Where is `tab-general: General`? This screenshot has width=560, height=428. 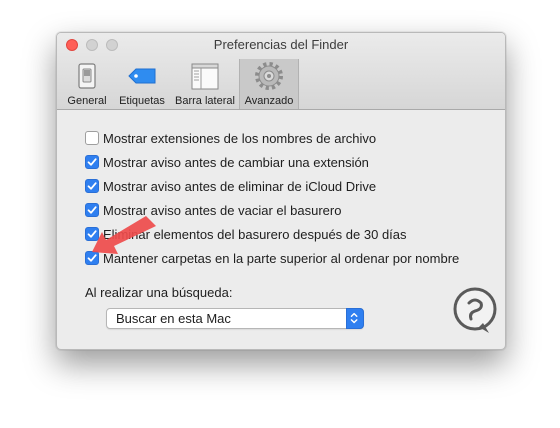
tab-general: General is located at coordinates (87, 84).